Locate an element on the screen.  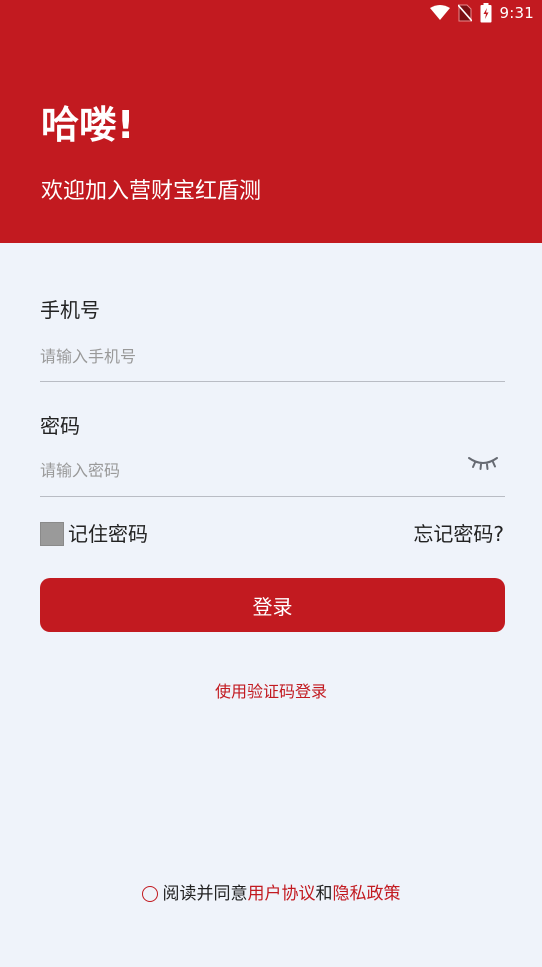
greeting-title: 哈喽! is located at coordinates (88, 125).